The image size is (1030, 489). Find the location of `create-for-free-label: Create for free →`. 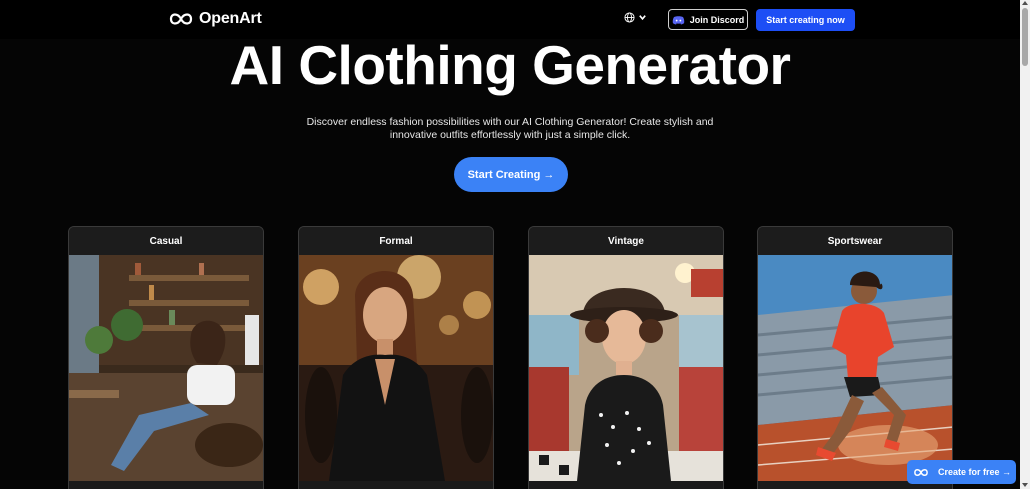

create-for-free-label: Create for free → is located at coordinates (975, 472).